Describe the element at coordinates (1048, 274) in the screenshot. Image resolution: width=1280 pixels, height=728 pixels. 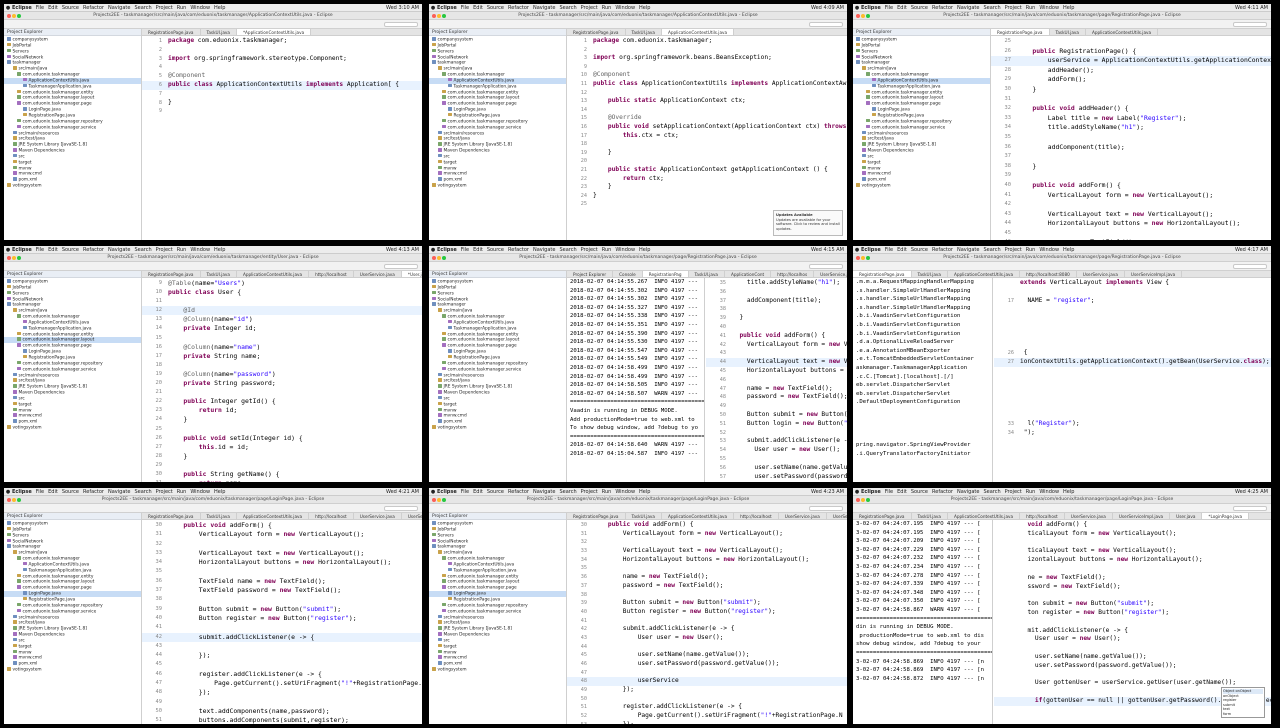
I see `editor-tab: http://localhost:8080` at that location.